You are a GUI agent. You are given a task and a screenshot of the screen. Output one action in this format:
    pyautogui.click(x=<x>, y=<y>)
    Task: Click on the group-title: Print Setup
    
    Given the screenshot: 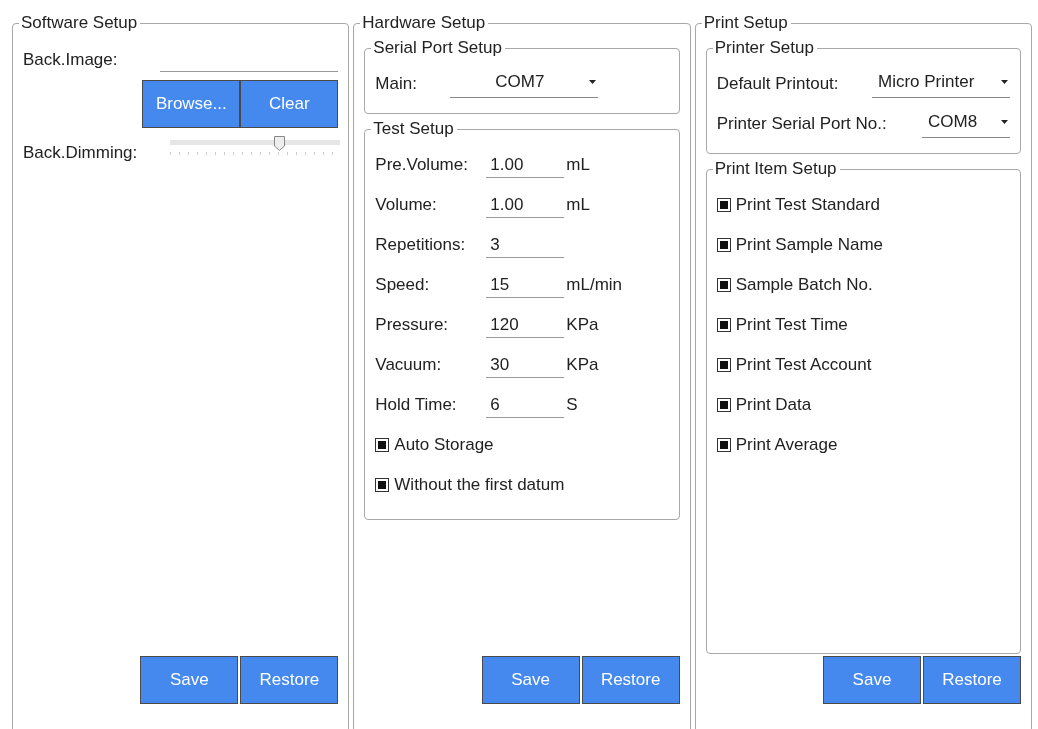 What is the action you would take?
    pyautogui.click(x=745, y=23)
    